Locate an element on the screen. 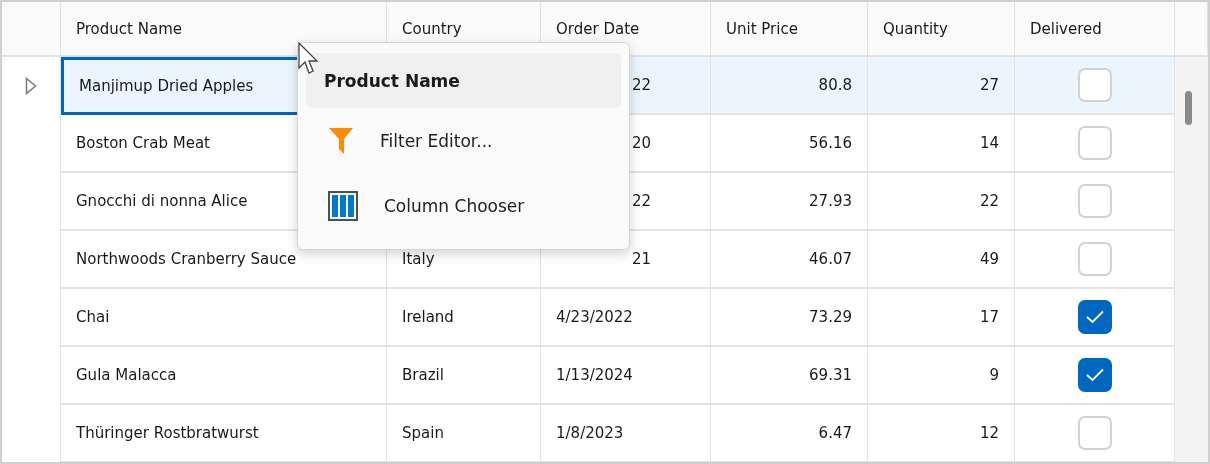  menu-title: Product Name is located at coordinates (463, 81).